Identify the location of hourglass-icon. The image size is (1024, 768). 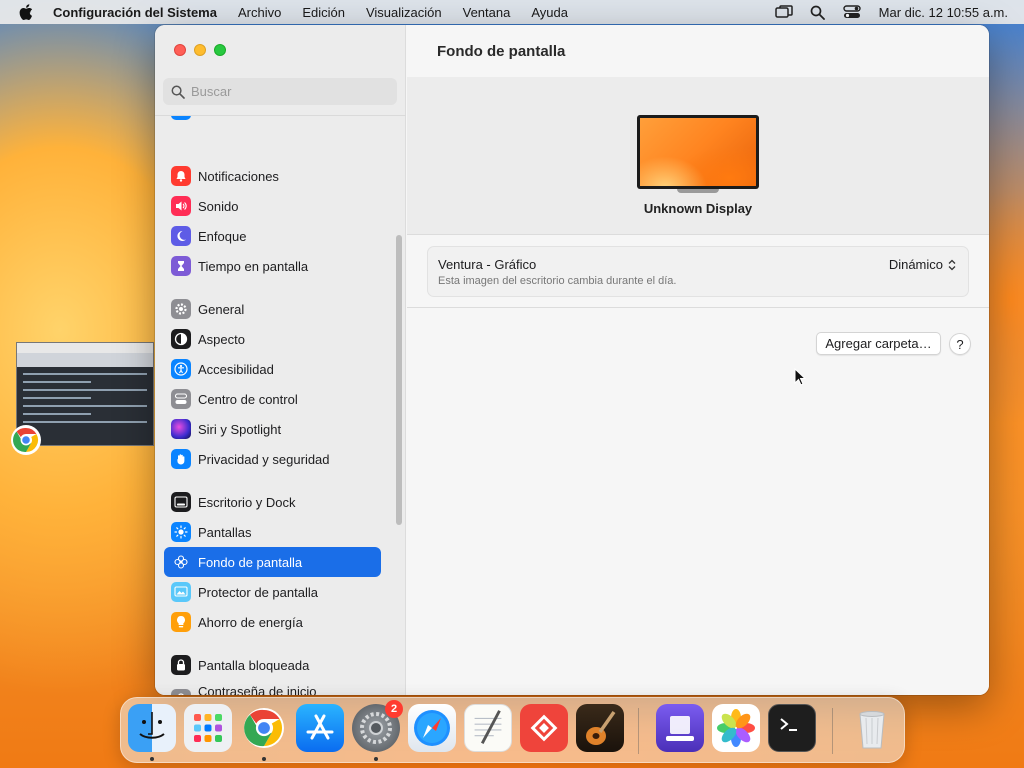
(181, 266).